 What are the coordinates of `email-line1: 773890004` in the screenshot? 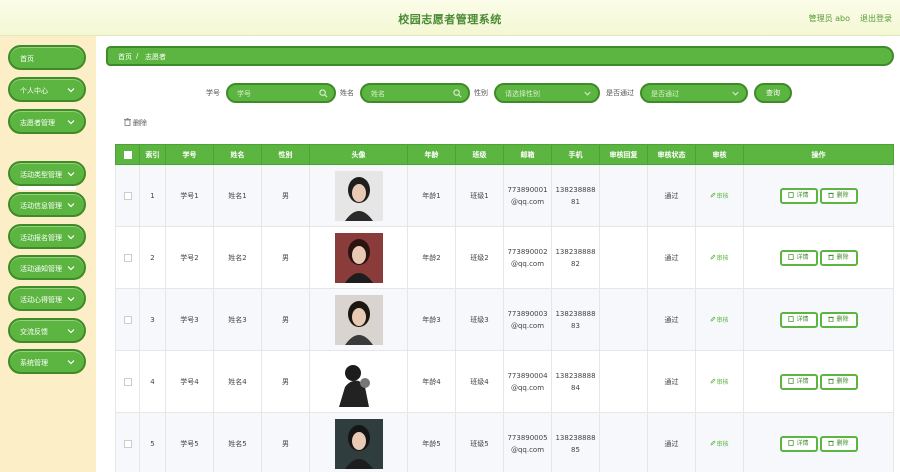 It's located at (527, 375).